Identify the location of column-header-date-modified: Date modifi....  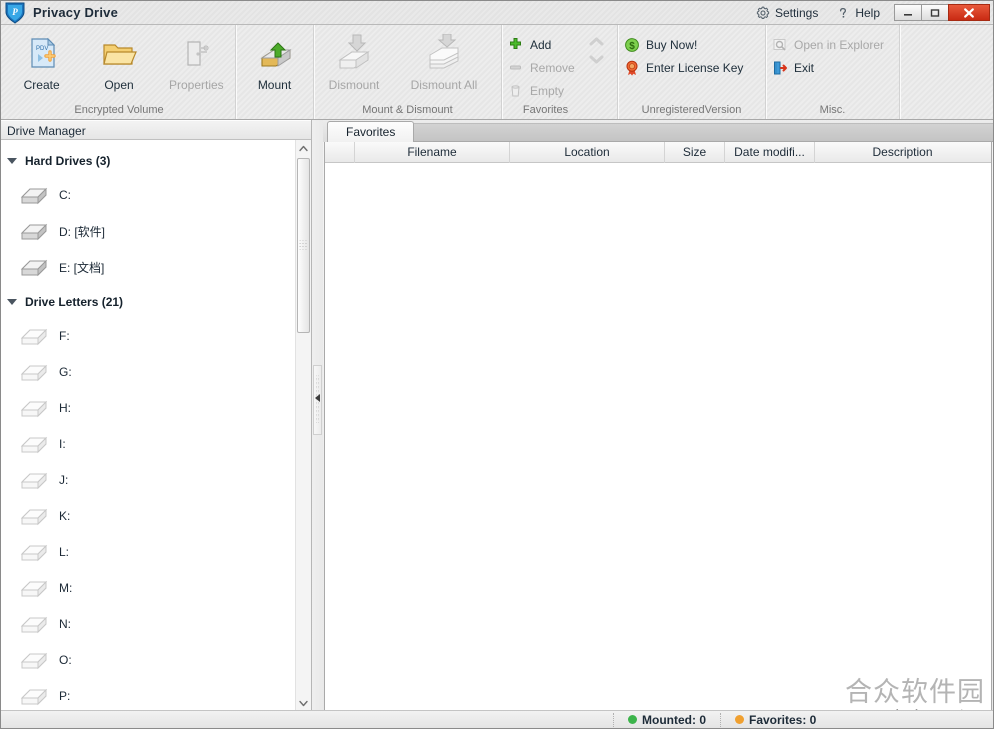
(770, 152).